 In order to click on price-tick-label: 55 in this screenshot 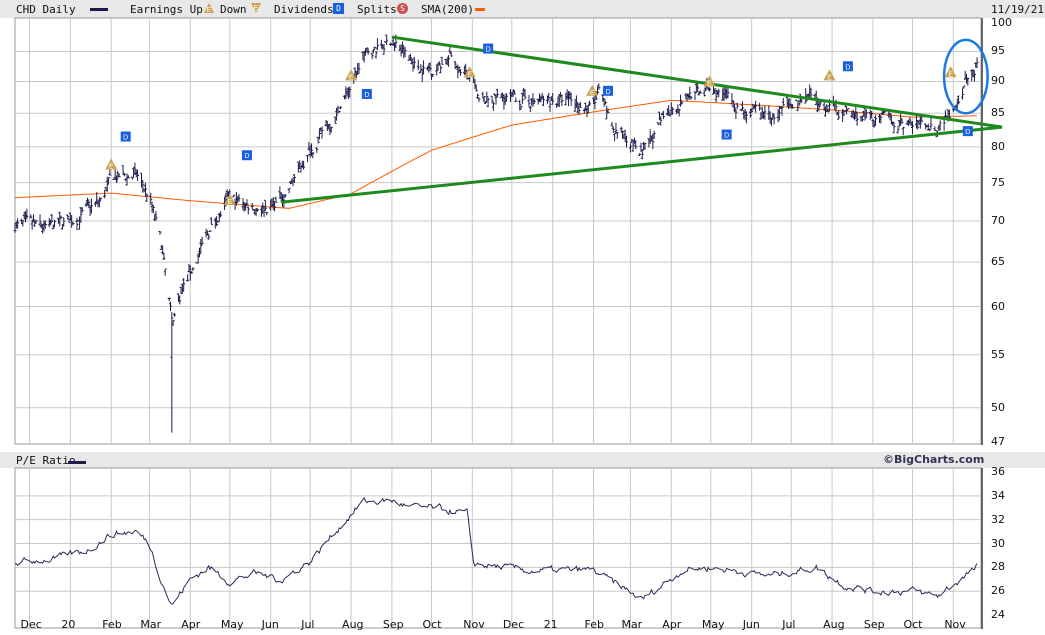, I will do `click(998, 354)`.